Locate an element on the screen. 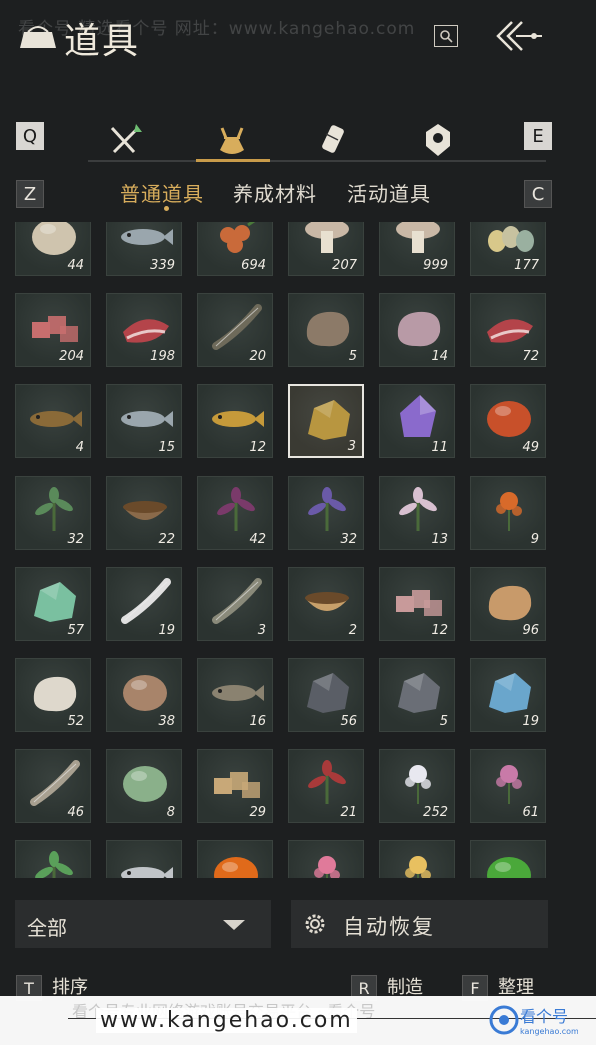 Image resolution: width=596 pixels, height=1045 pixels. back-icon is located at coordinates (520, 36).